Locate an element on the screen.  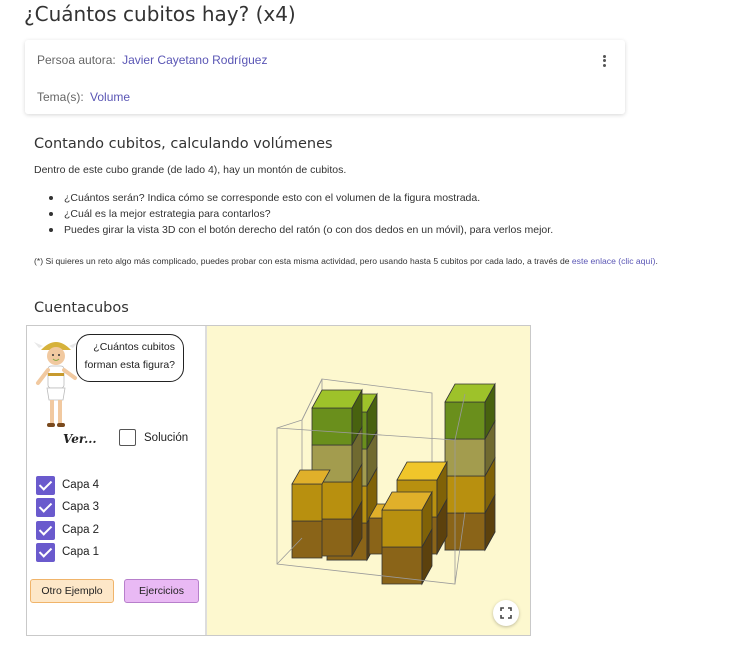
layer-3-label: Capa 3 is located at coordinates (81, 507).